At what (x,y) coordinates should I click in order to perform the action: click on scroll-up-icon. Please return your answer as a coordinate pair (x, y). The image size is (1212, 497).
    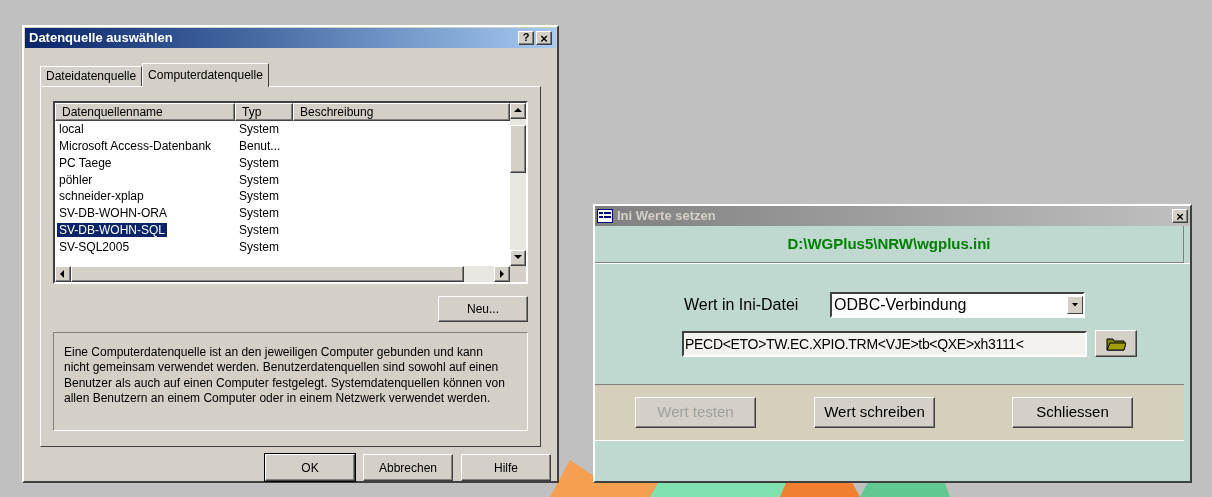
    Looking at the image, I should click on (518, 110).